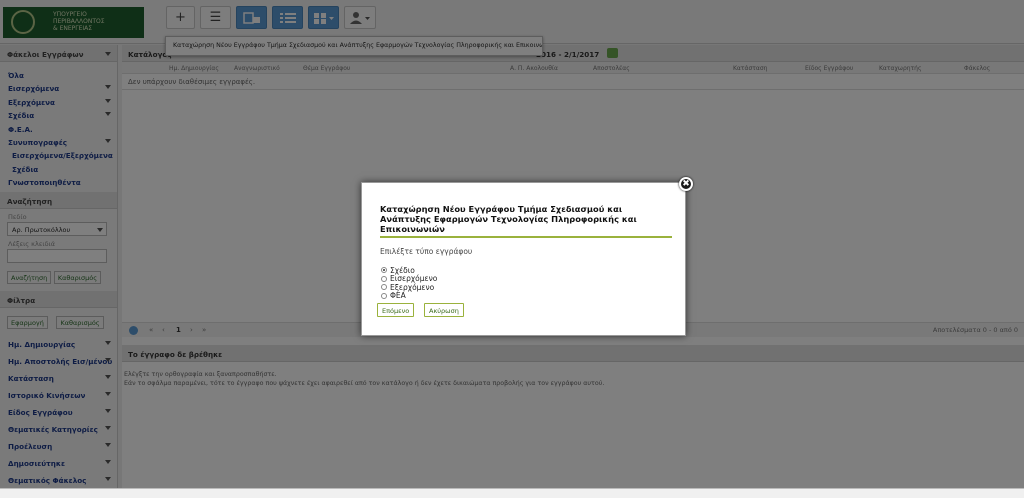 The image size is (1024, 498). Describe the element at coordinates (398, 296) in the screenshot. I see `radio-label: ΦΕΑ` at that location.